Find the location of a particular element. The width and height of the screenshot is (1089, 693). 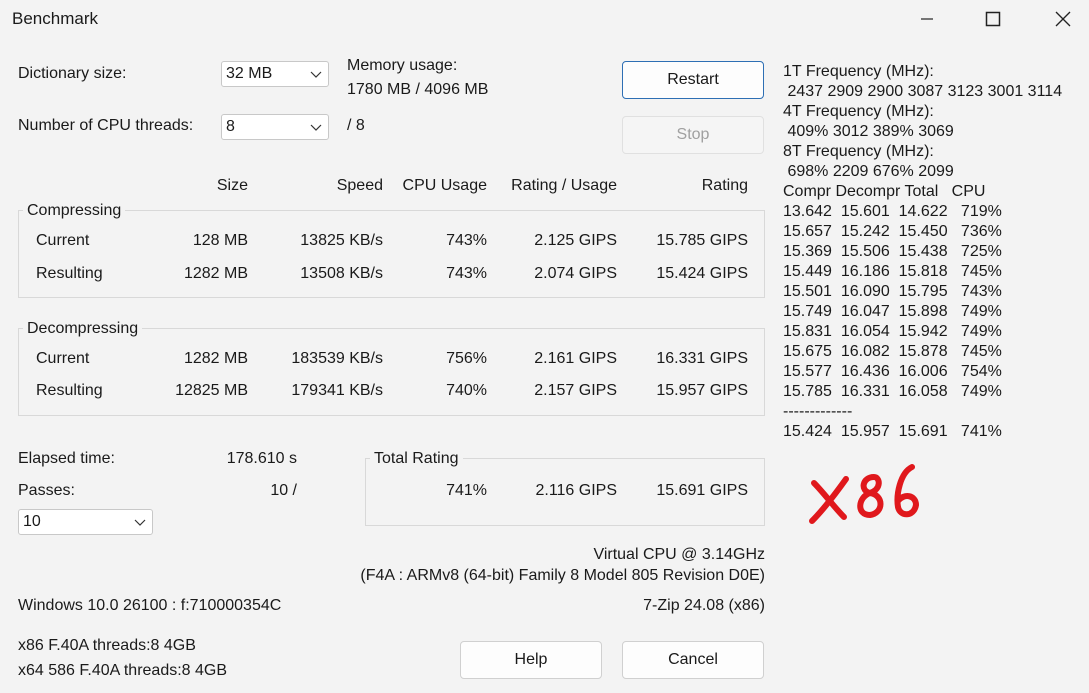

dictionary-size-value: 32 MB is located at coordinates (249, 73).